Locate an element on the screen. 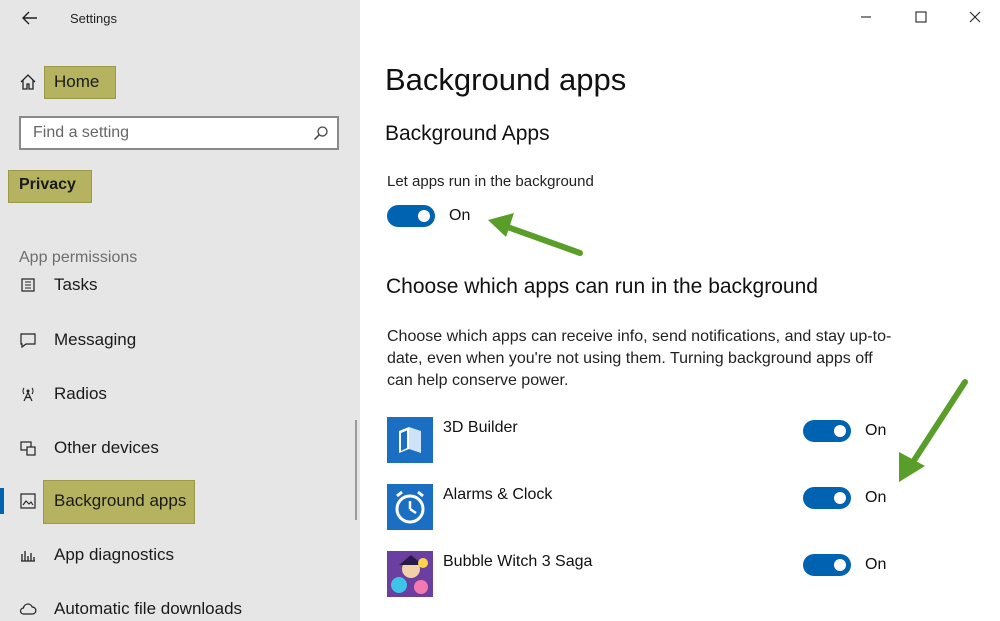  messaging-icon is located at coordinates (28, 340).